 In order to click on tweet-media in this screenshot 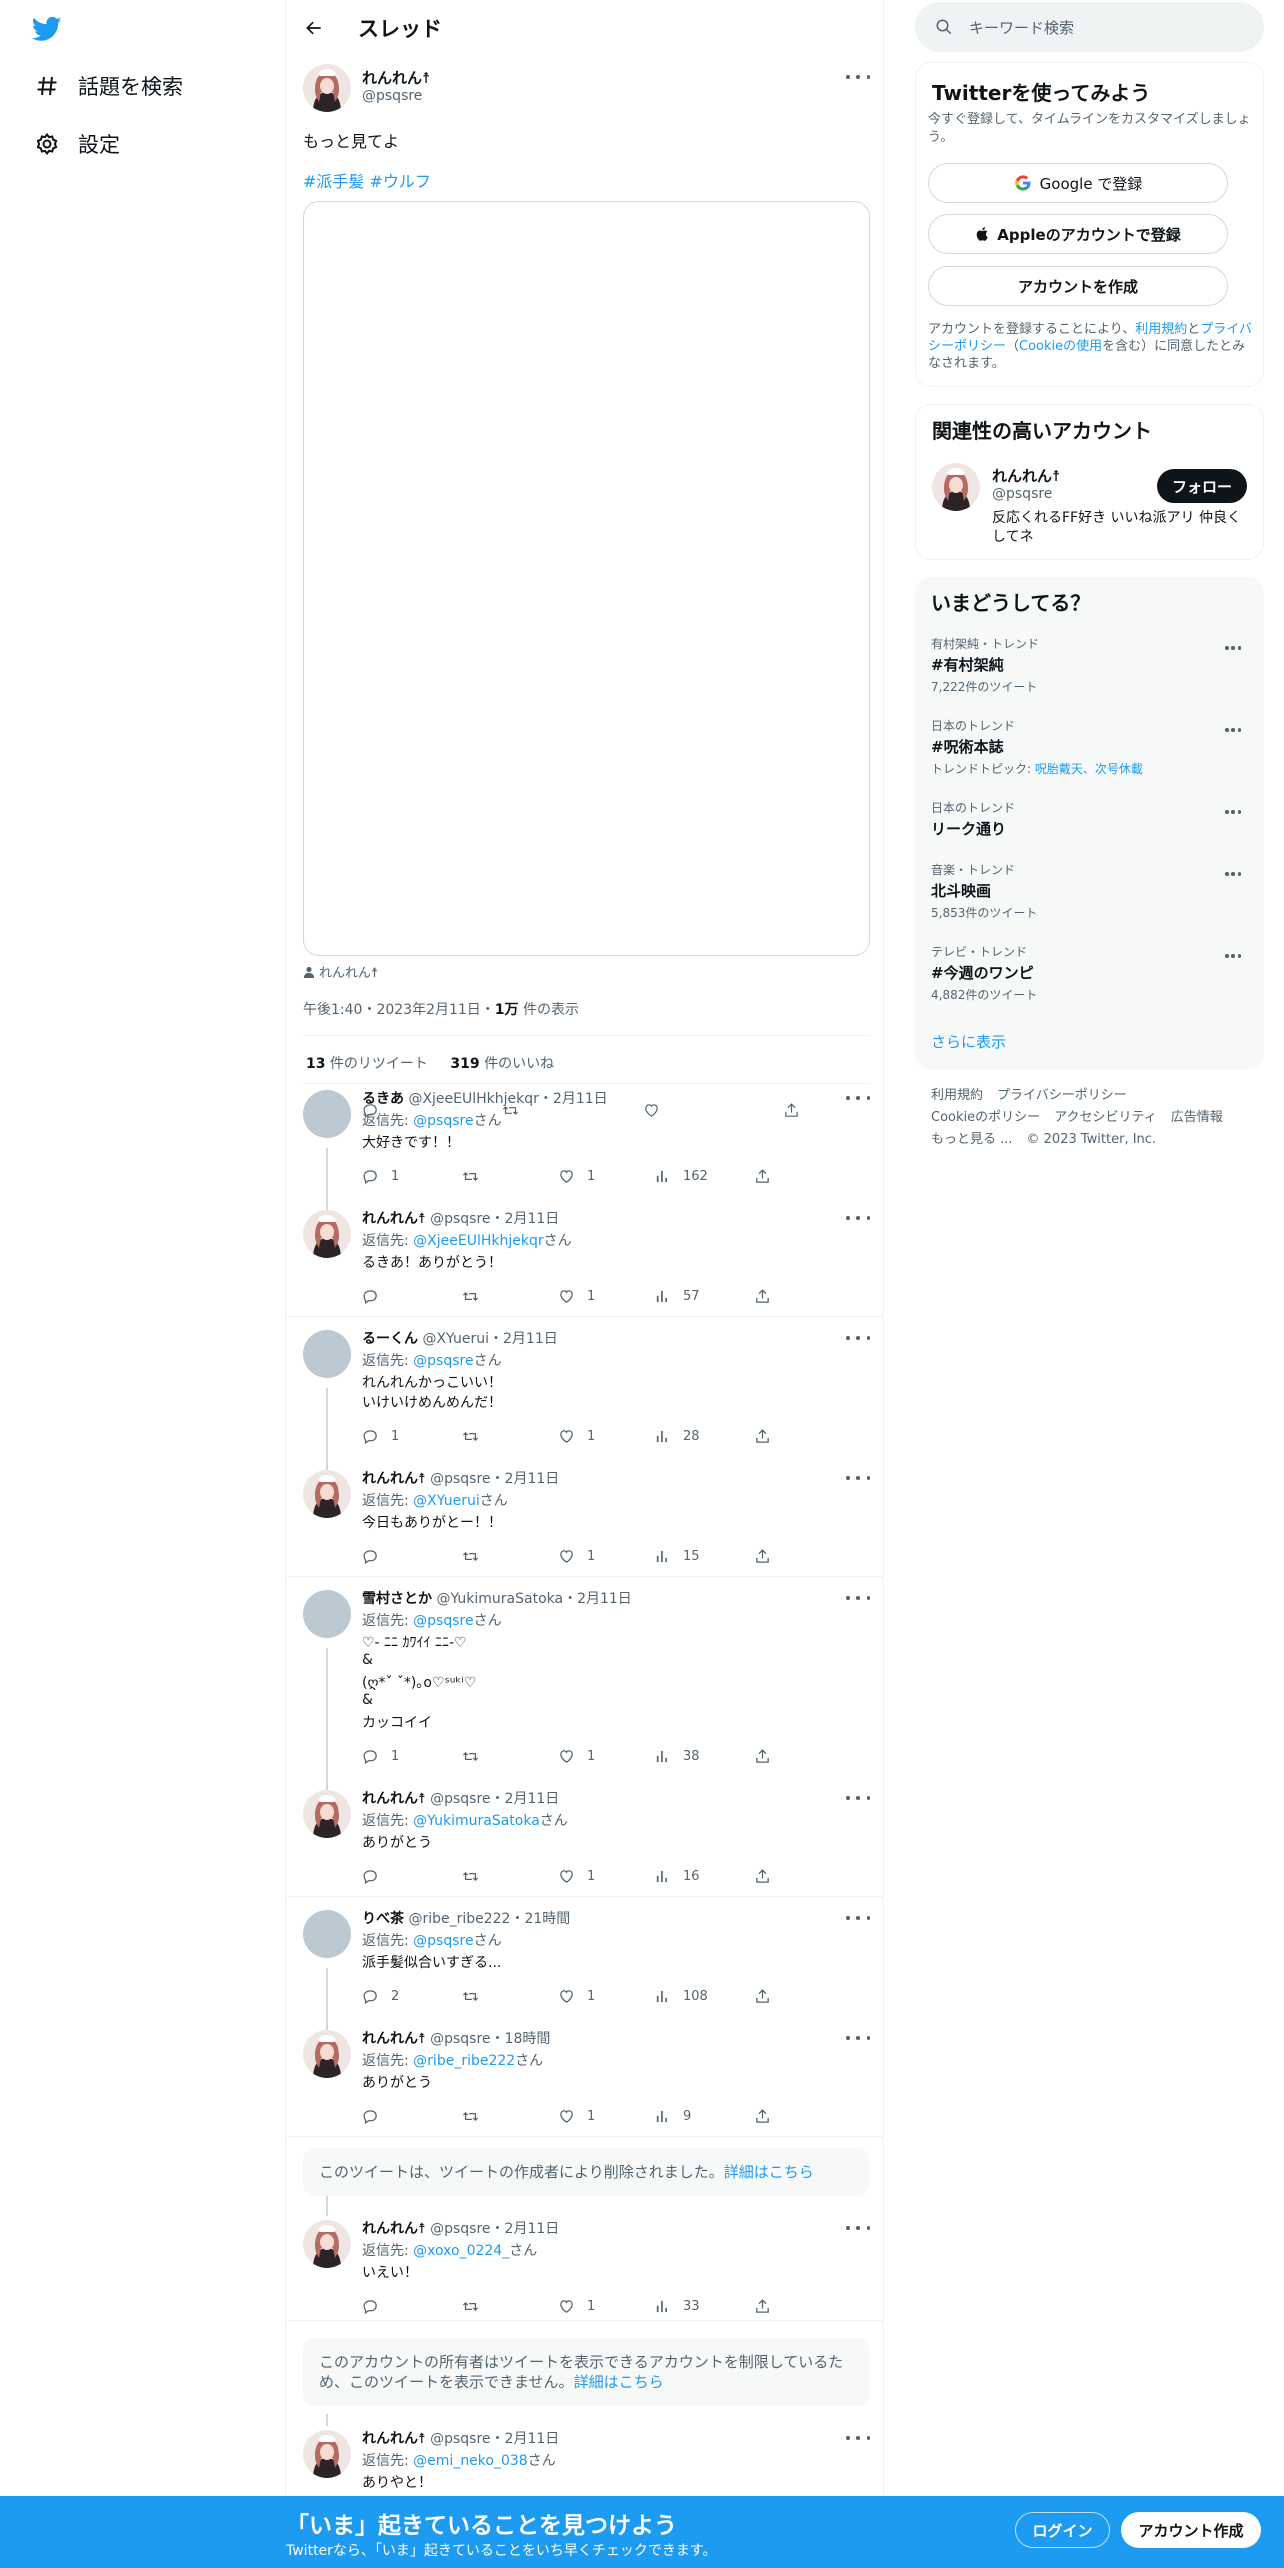, I will do `click(586, 578)`.